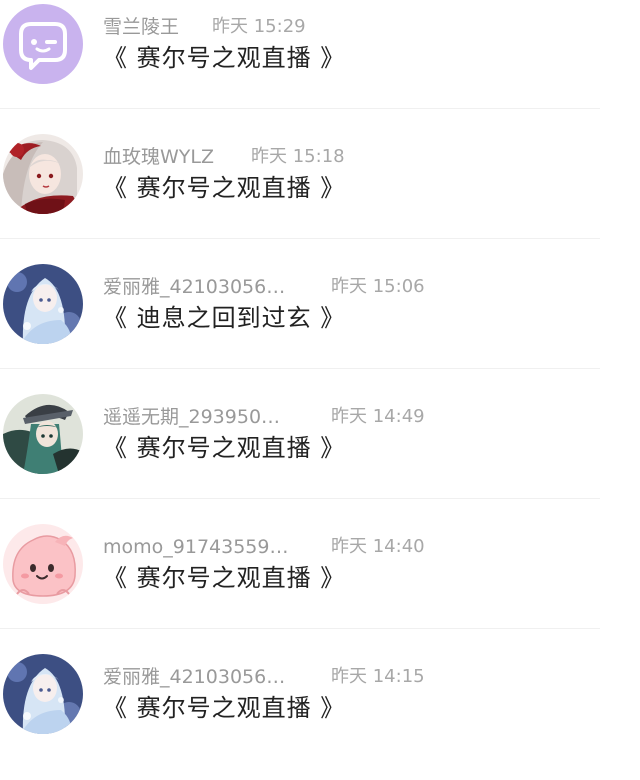 The image size is (640, 780). I want to click on pink-blob-avatar, so click(43, 564).